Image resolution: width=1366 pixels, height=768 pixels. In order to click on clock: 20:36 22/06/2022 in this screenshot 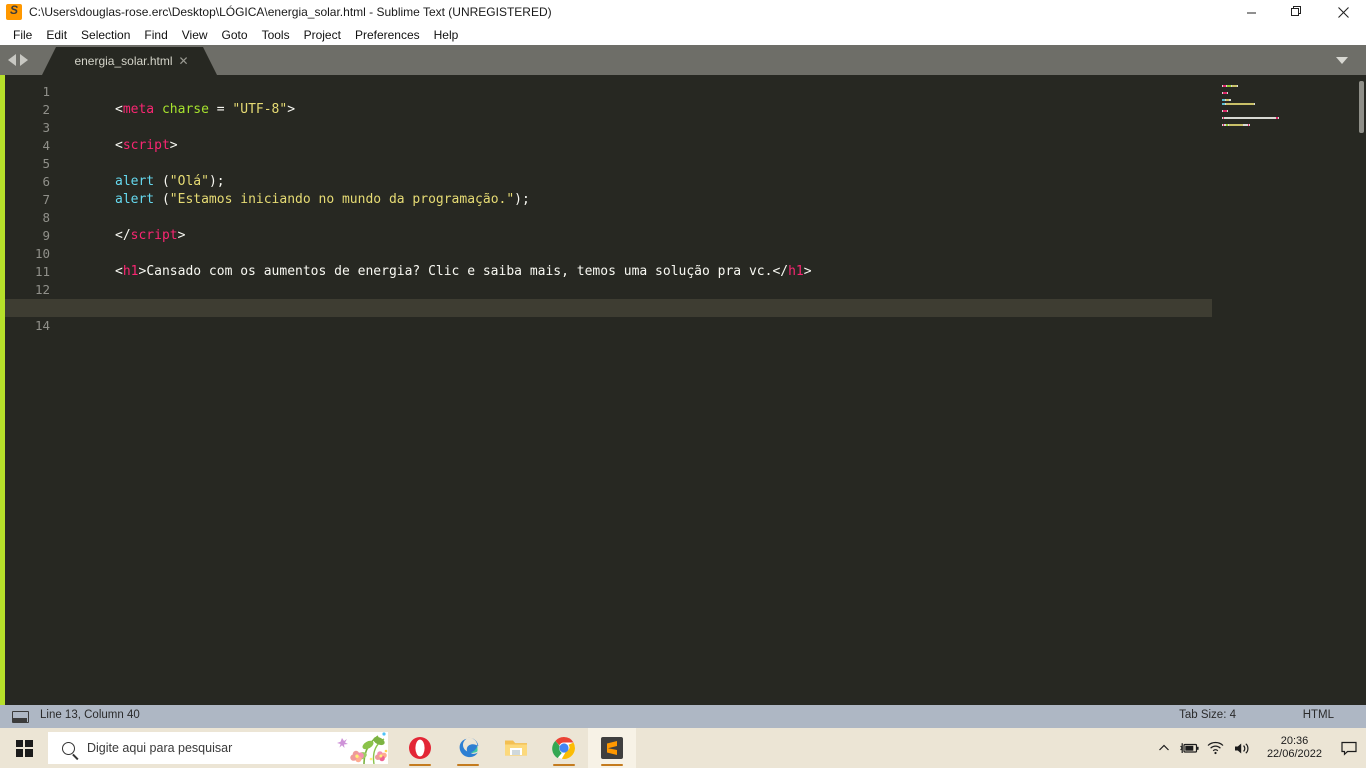, I will do `click(1294, 748)`.